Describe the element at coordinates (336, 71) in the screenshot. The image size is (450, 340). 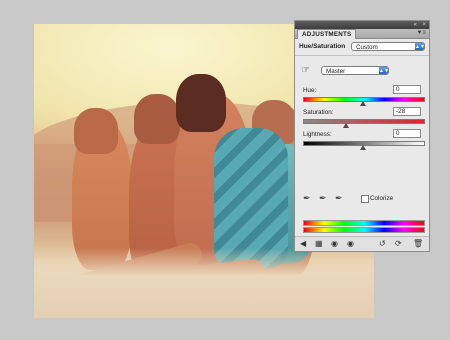
I see `channel-value: Master` at that location.